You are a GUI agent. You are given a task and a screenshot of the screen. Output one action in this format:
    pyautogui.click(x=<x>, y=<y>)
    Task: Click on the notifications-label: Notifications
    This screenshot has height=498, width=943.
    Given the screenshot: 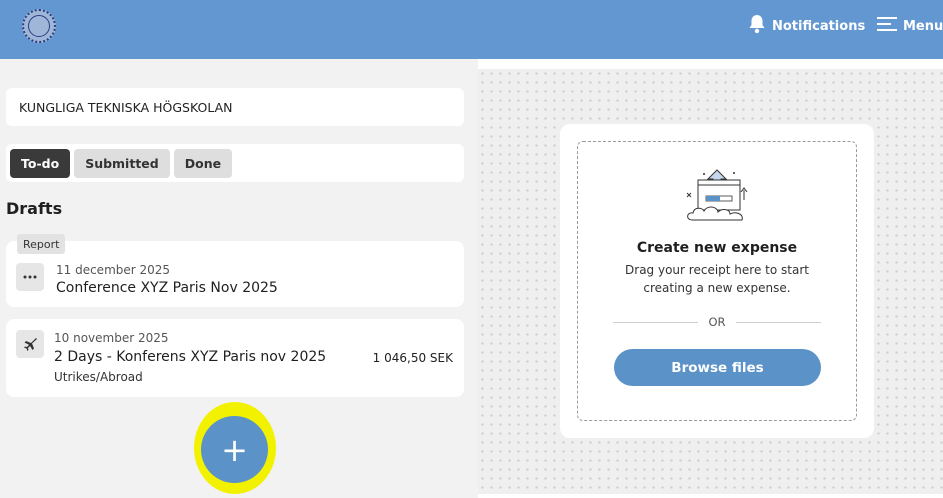 What is the action you would take?
    pyautogui.click(x=819, y=26)
    